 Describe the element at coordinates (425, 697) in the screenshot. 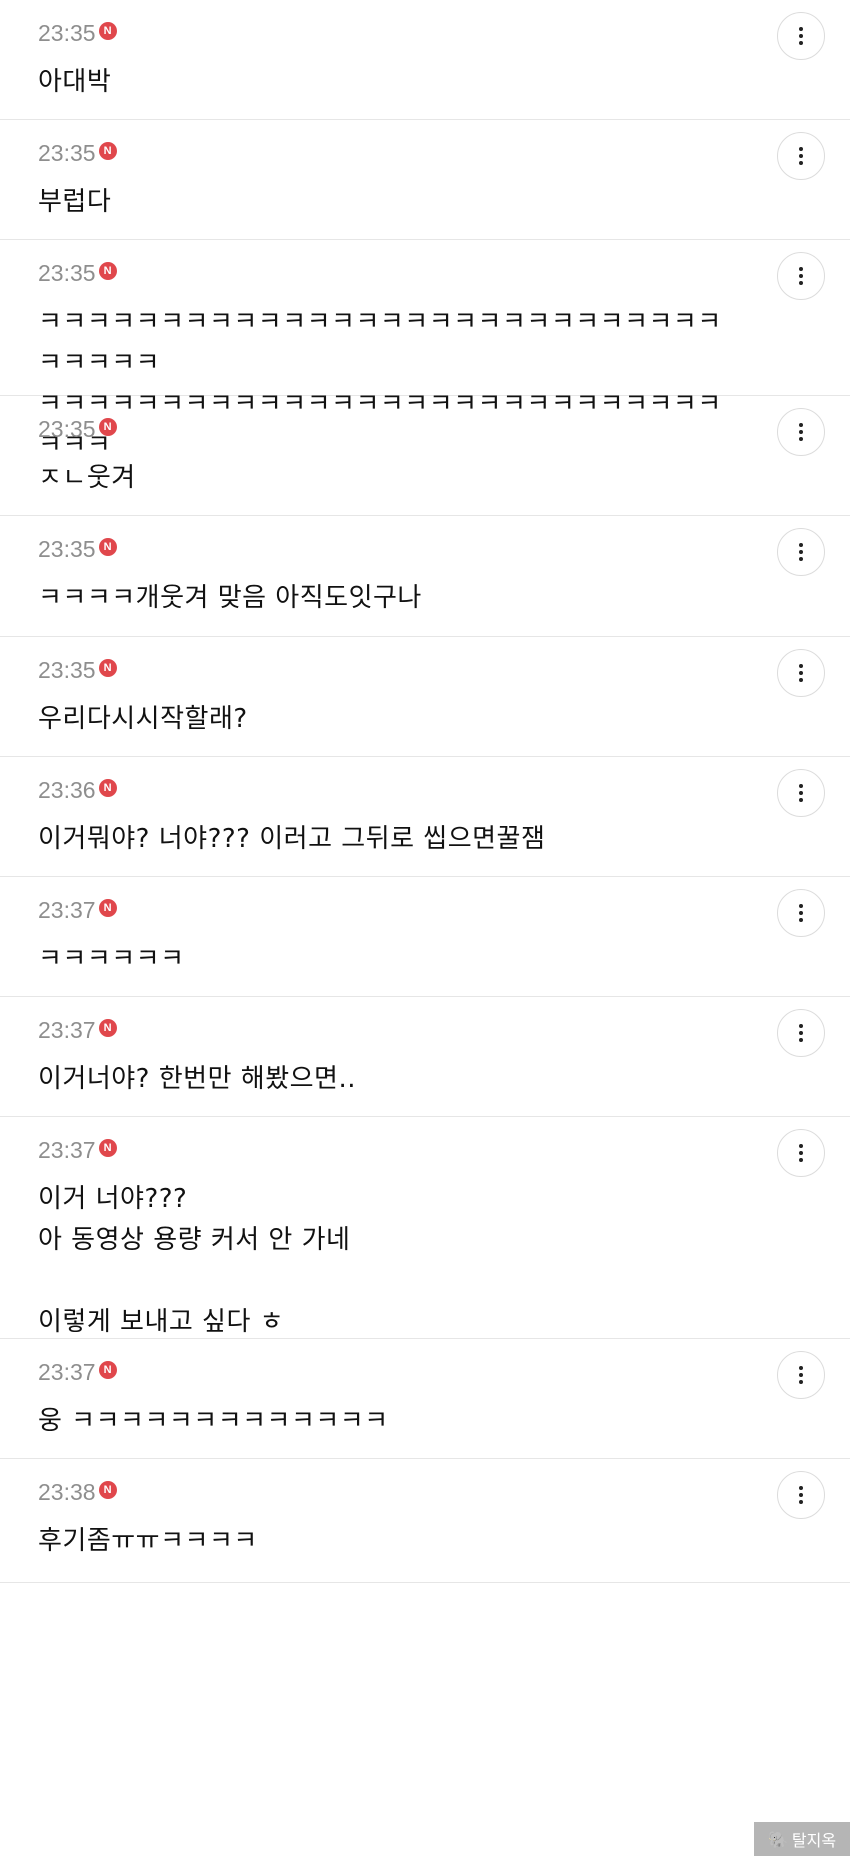

I see `comment-row: 23:35 N 우리다시시작할래?` at that location.